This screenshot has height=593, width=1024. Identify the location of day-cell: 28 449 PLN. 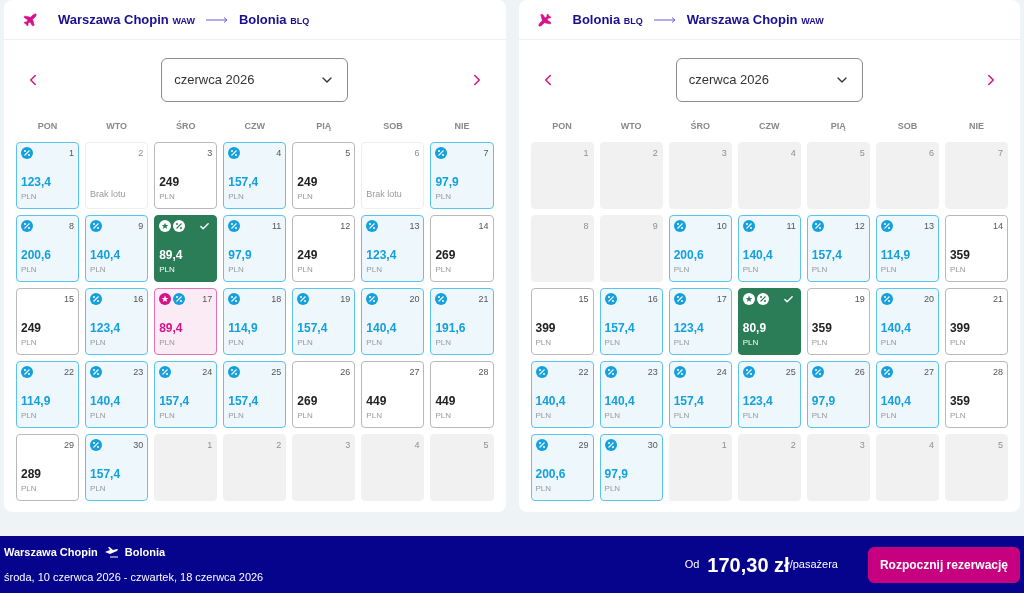
(462, 394).